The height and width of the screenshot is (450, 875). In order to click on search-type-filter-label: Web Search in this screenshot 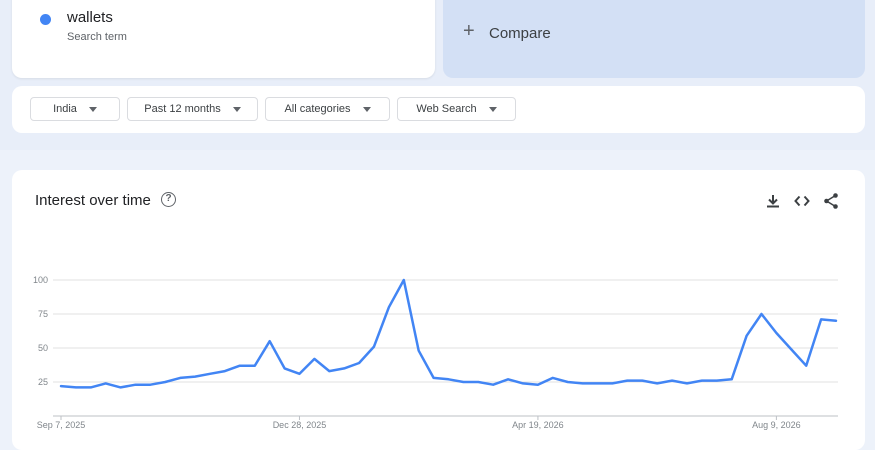, I will do `click(446, 109)`.